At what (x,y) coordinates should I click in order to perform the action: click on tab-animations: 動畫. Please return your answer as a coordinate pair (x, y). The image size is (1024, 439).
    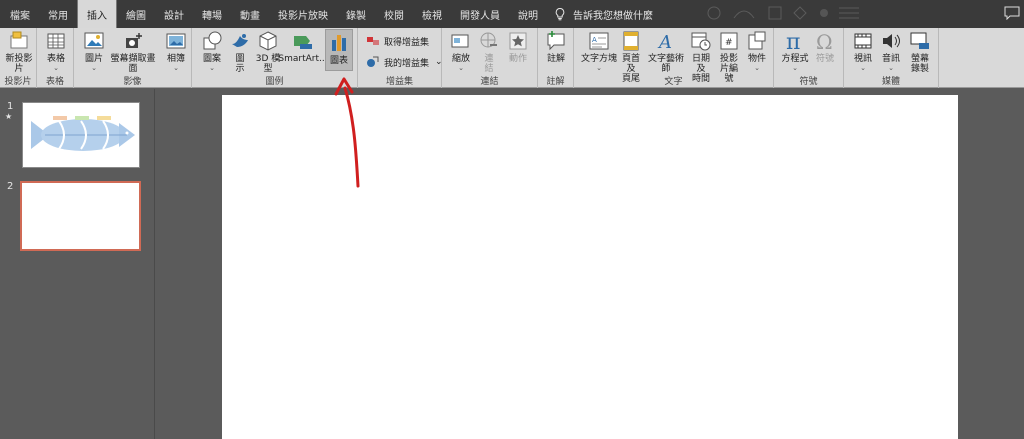
    Looking at the image, I should click on (250, 14).